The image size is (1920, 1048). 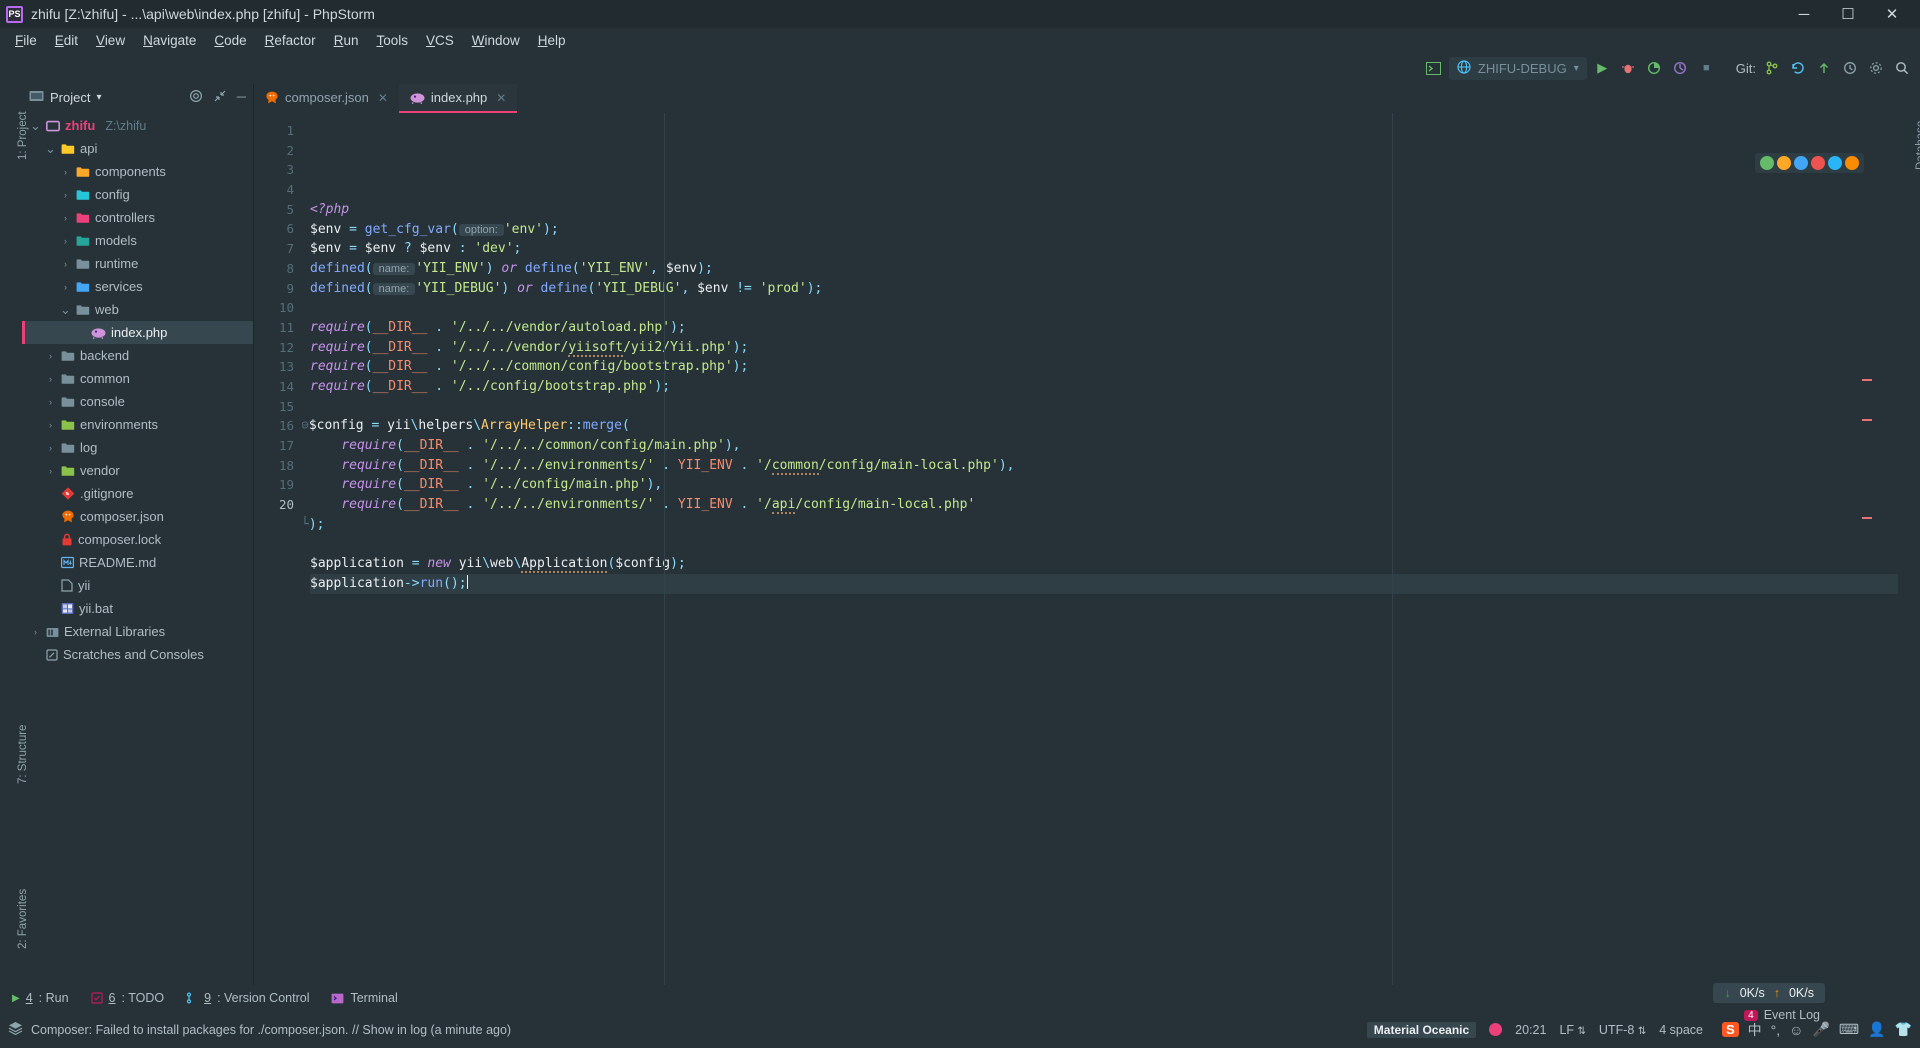 What do you see at coordinates (137, 424) in the screenshot?
I see `tree-item: › environments` at bounding box center [137, 424].